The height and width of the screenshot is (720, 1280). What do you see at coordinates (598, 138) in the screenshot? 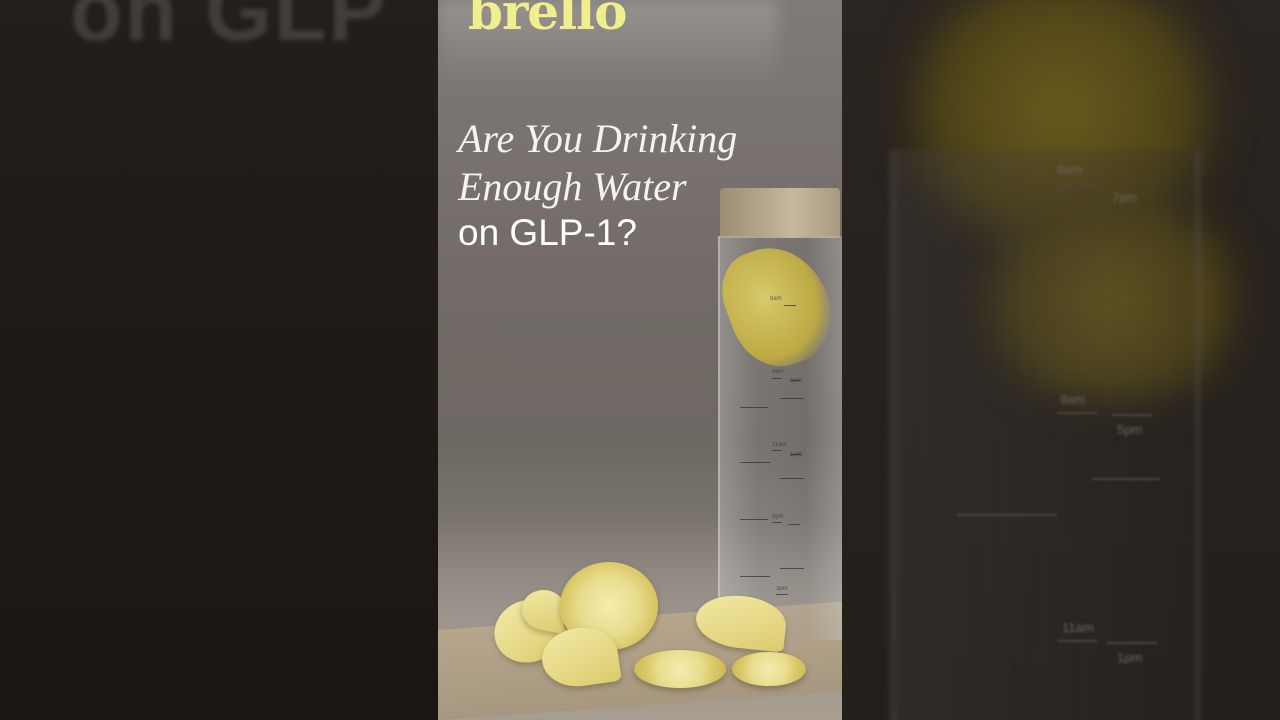
I see `headline-line-1: Are You Drinking` at bounding box center [598, 138].